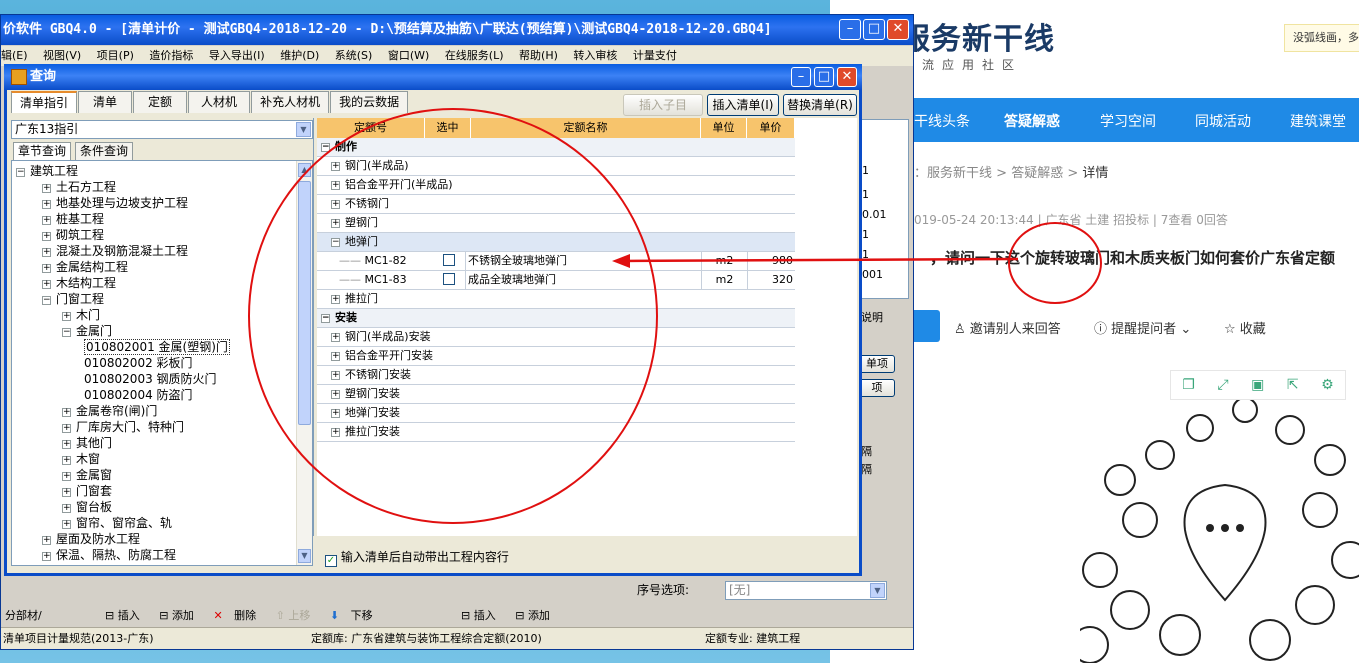 The image size is (1359, 663). I want to click on notice-banner: 没弧线画，多, so click(1321, 38).